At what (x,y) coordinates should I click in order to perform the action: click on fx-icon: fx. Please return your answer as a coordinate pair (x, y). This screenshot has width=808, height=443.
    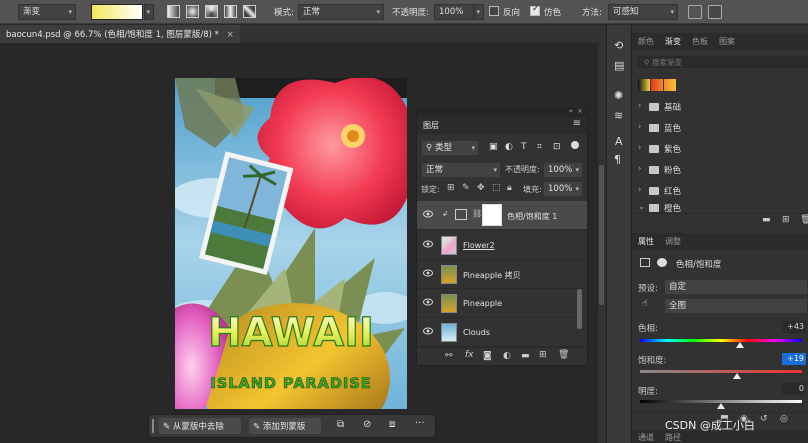
    Looking at the image, I should click on (469, 355).